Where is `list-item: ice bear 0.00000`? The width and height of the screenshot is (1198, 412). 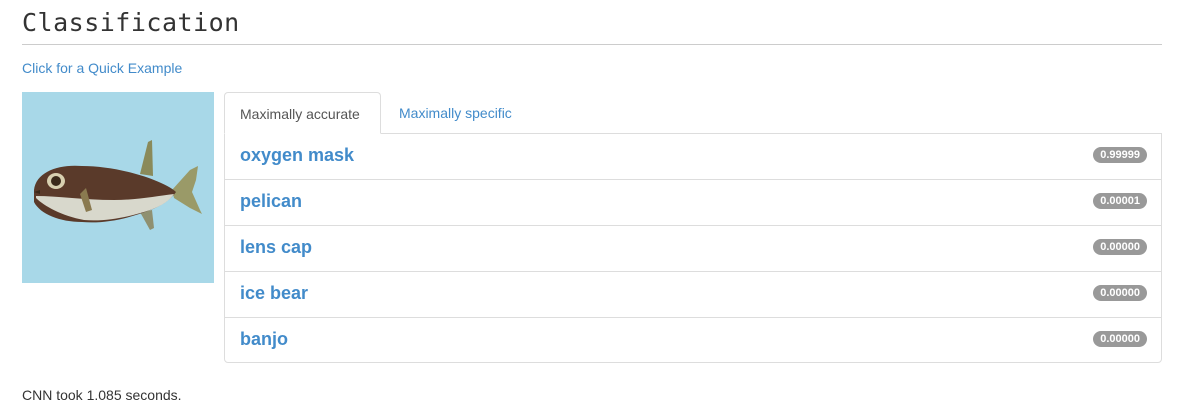
list-item: ice bear 0.00000 is located at coordinates (693, 294).